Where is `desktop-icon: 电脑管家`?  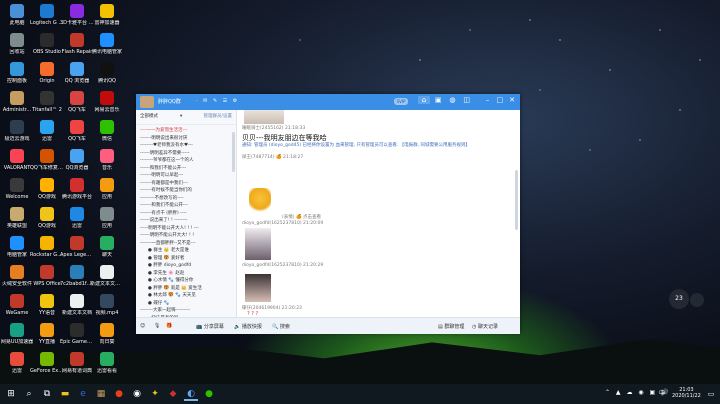 desktop-icon: 电脑管家 is located at coordinates (17, 247).